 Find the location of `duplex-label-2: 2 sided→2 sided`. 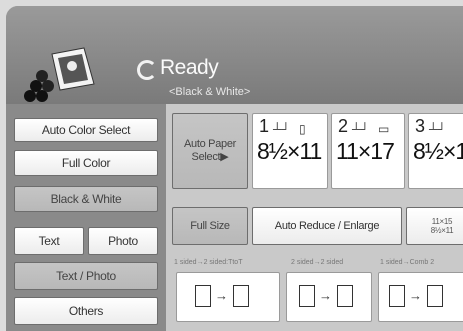

duplex-label-2: 2 sided→2 sided is located at coordinates (317, 262).